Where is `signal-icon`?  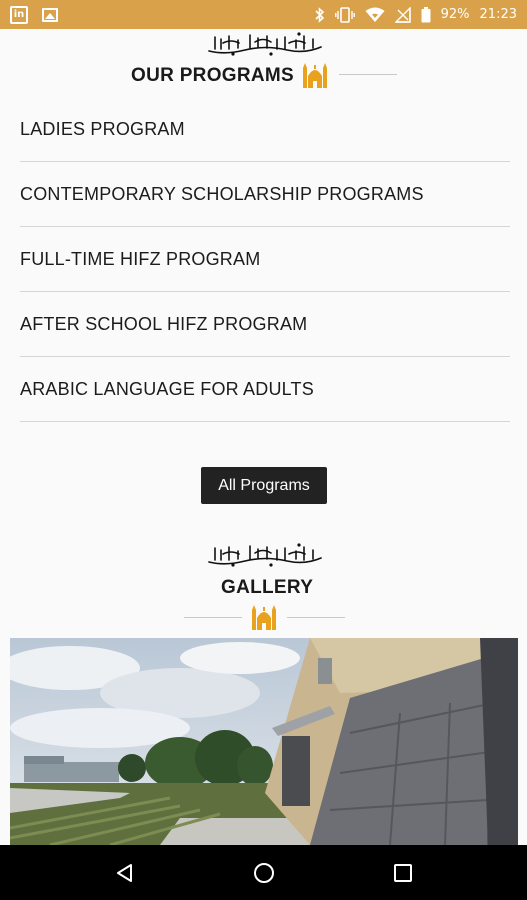 signal-icon is located at coordinates (402, 14).